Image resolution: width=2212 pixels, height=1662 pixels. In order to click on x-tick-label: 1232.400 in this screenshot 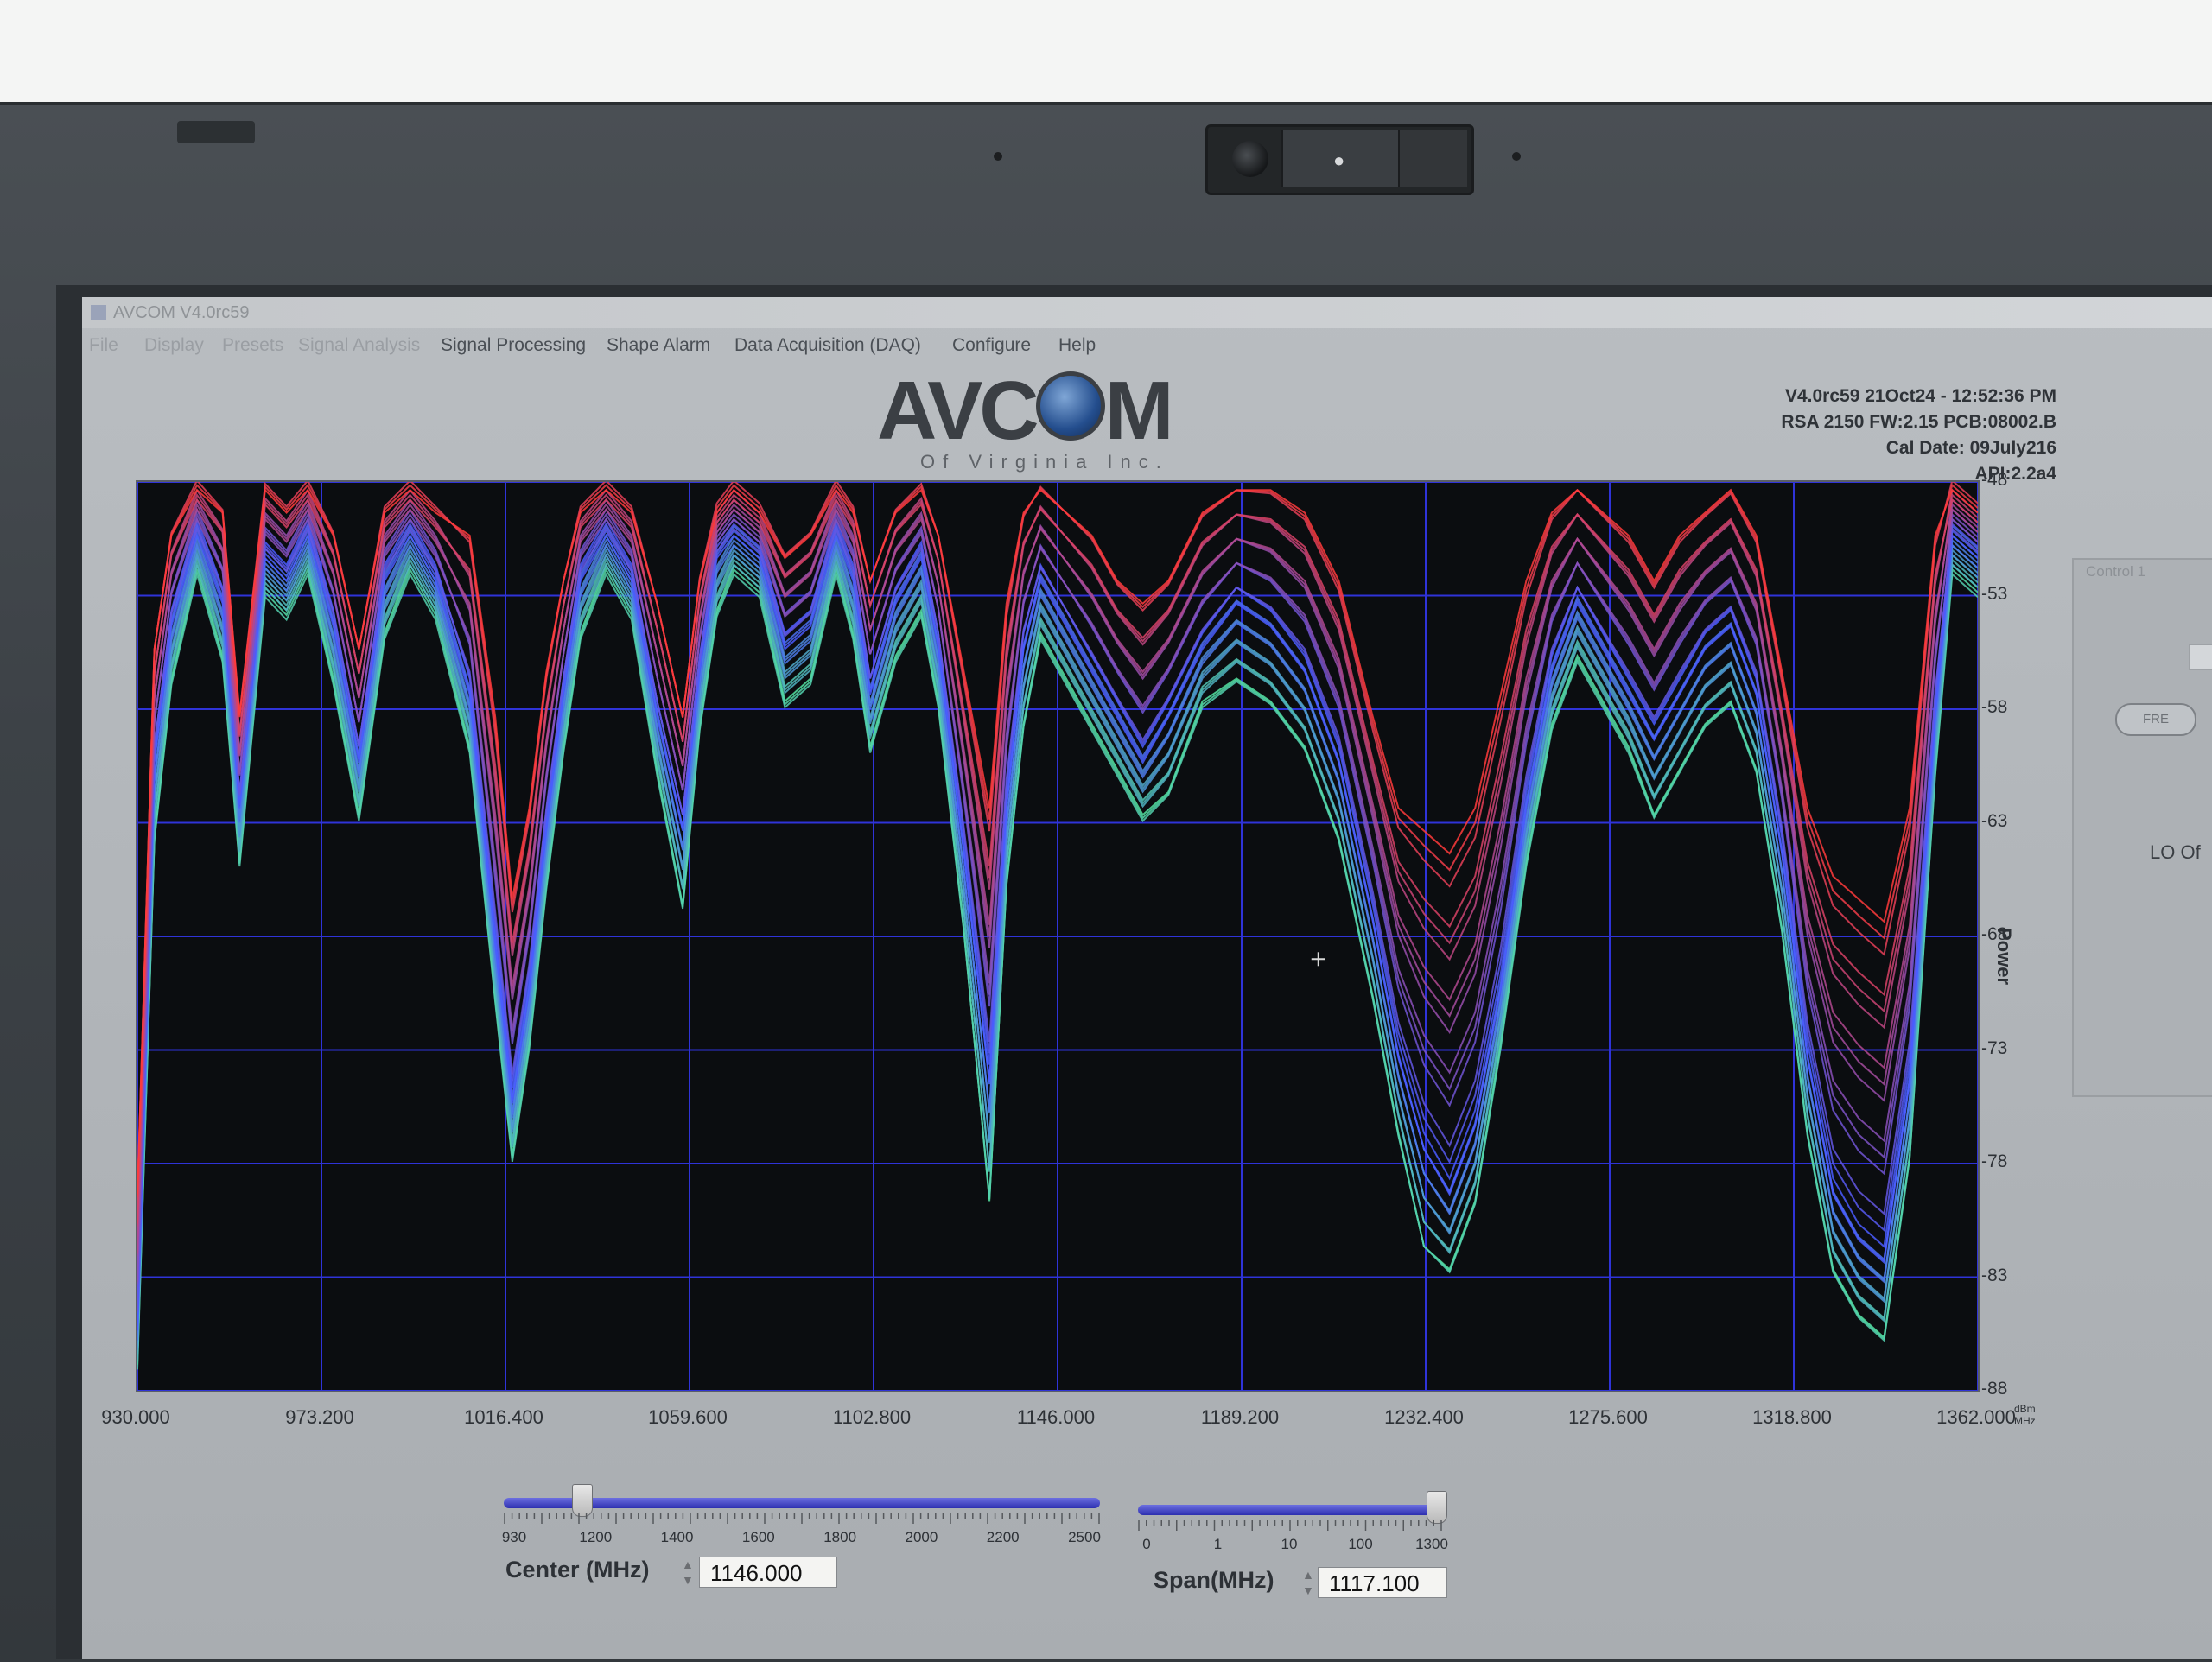, I will do `click(1424, 1417)`.